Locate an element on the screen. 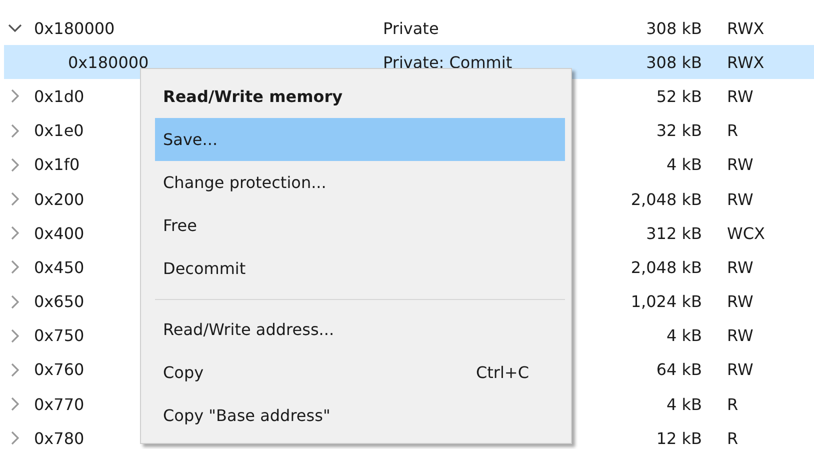 This screenshot has height=449, width=814. address-text: 0x400 is located at coordinates (59, 233).